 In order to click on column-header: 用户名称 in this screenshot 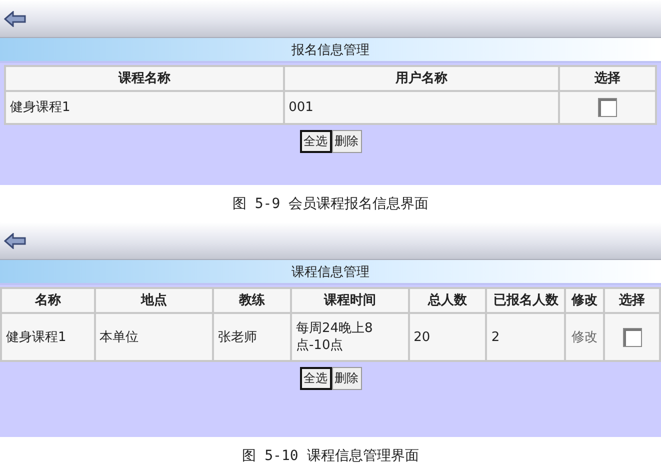, I will do `click(422, 78)`.